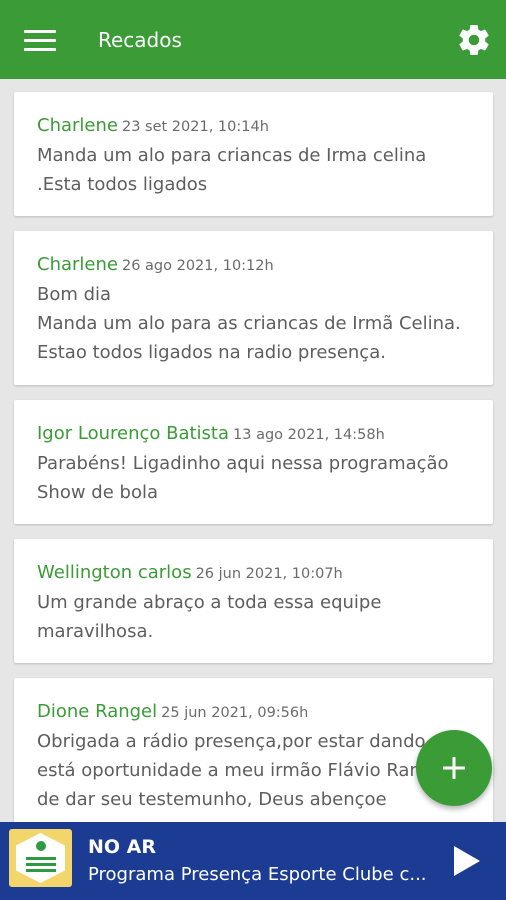 The image size is (506, 900). What do you see at coordinates (40, 40) in the screenshot?
I see `hamburger-menu-icon` at bounding box center [40, 40].